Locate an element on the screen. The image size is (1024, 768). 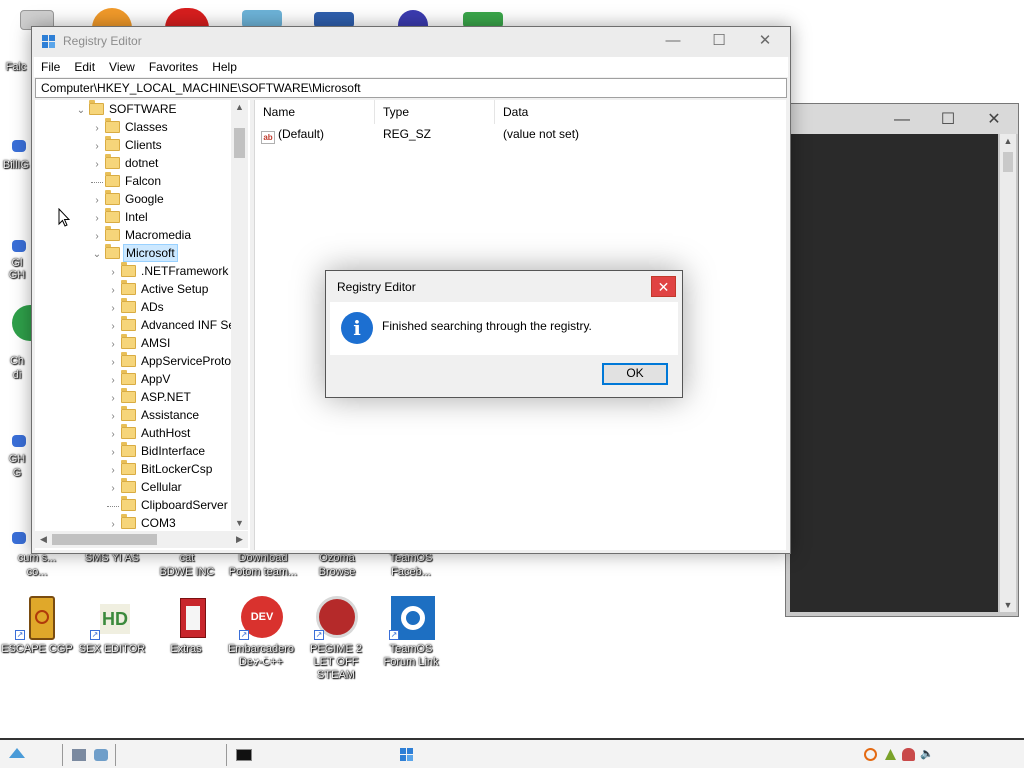
shortcut-arrow-icon: ↗ is located at coordinates (319, 635).